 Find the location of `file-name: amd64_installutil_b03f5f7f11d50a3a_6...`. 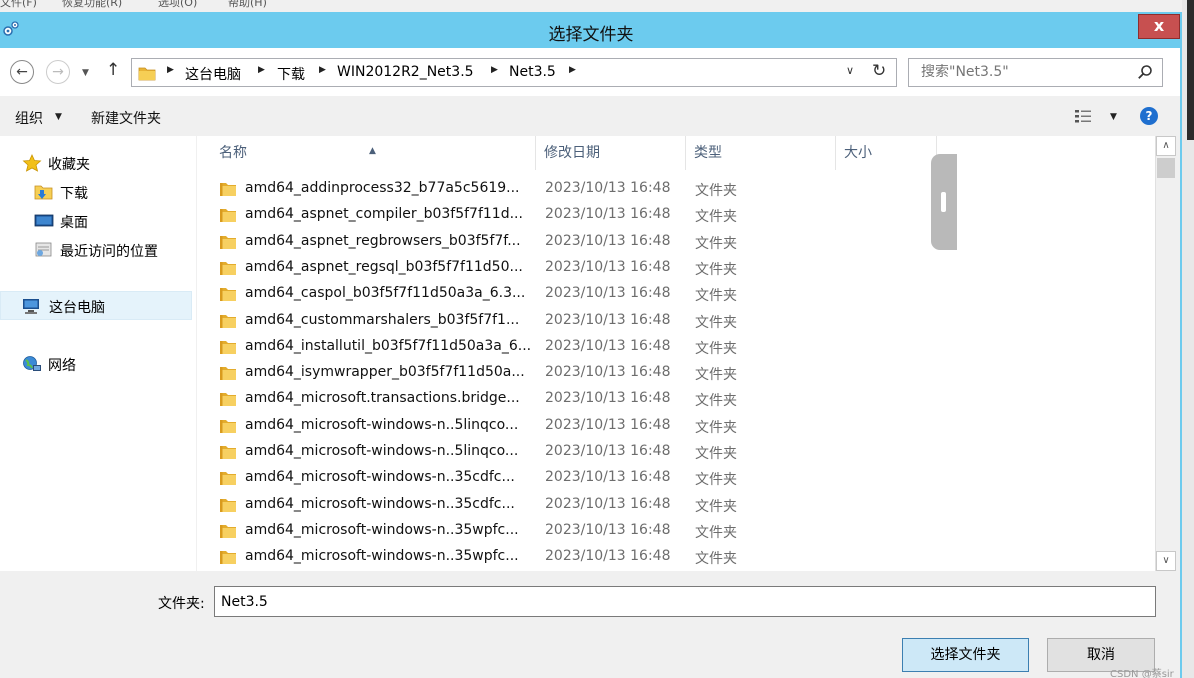

file-name: amd64_installutil_b03f5f7f11d50a3a_6... is located at coordinates (388, 345).